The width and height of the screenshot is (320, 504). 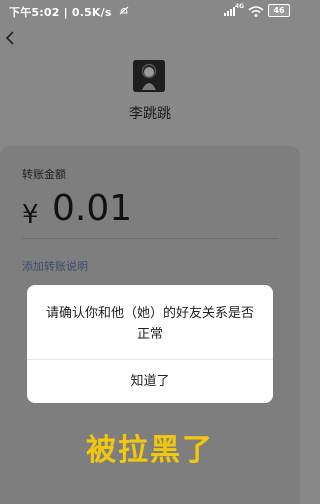 I want to click on add-remark-link: 添加转账说明, so click(x=55, y=266).